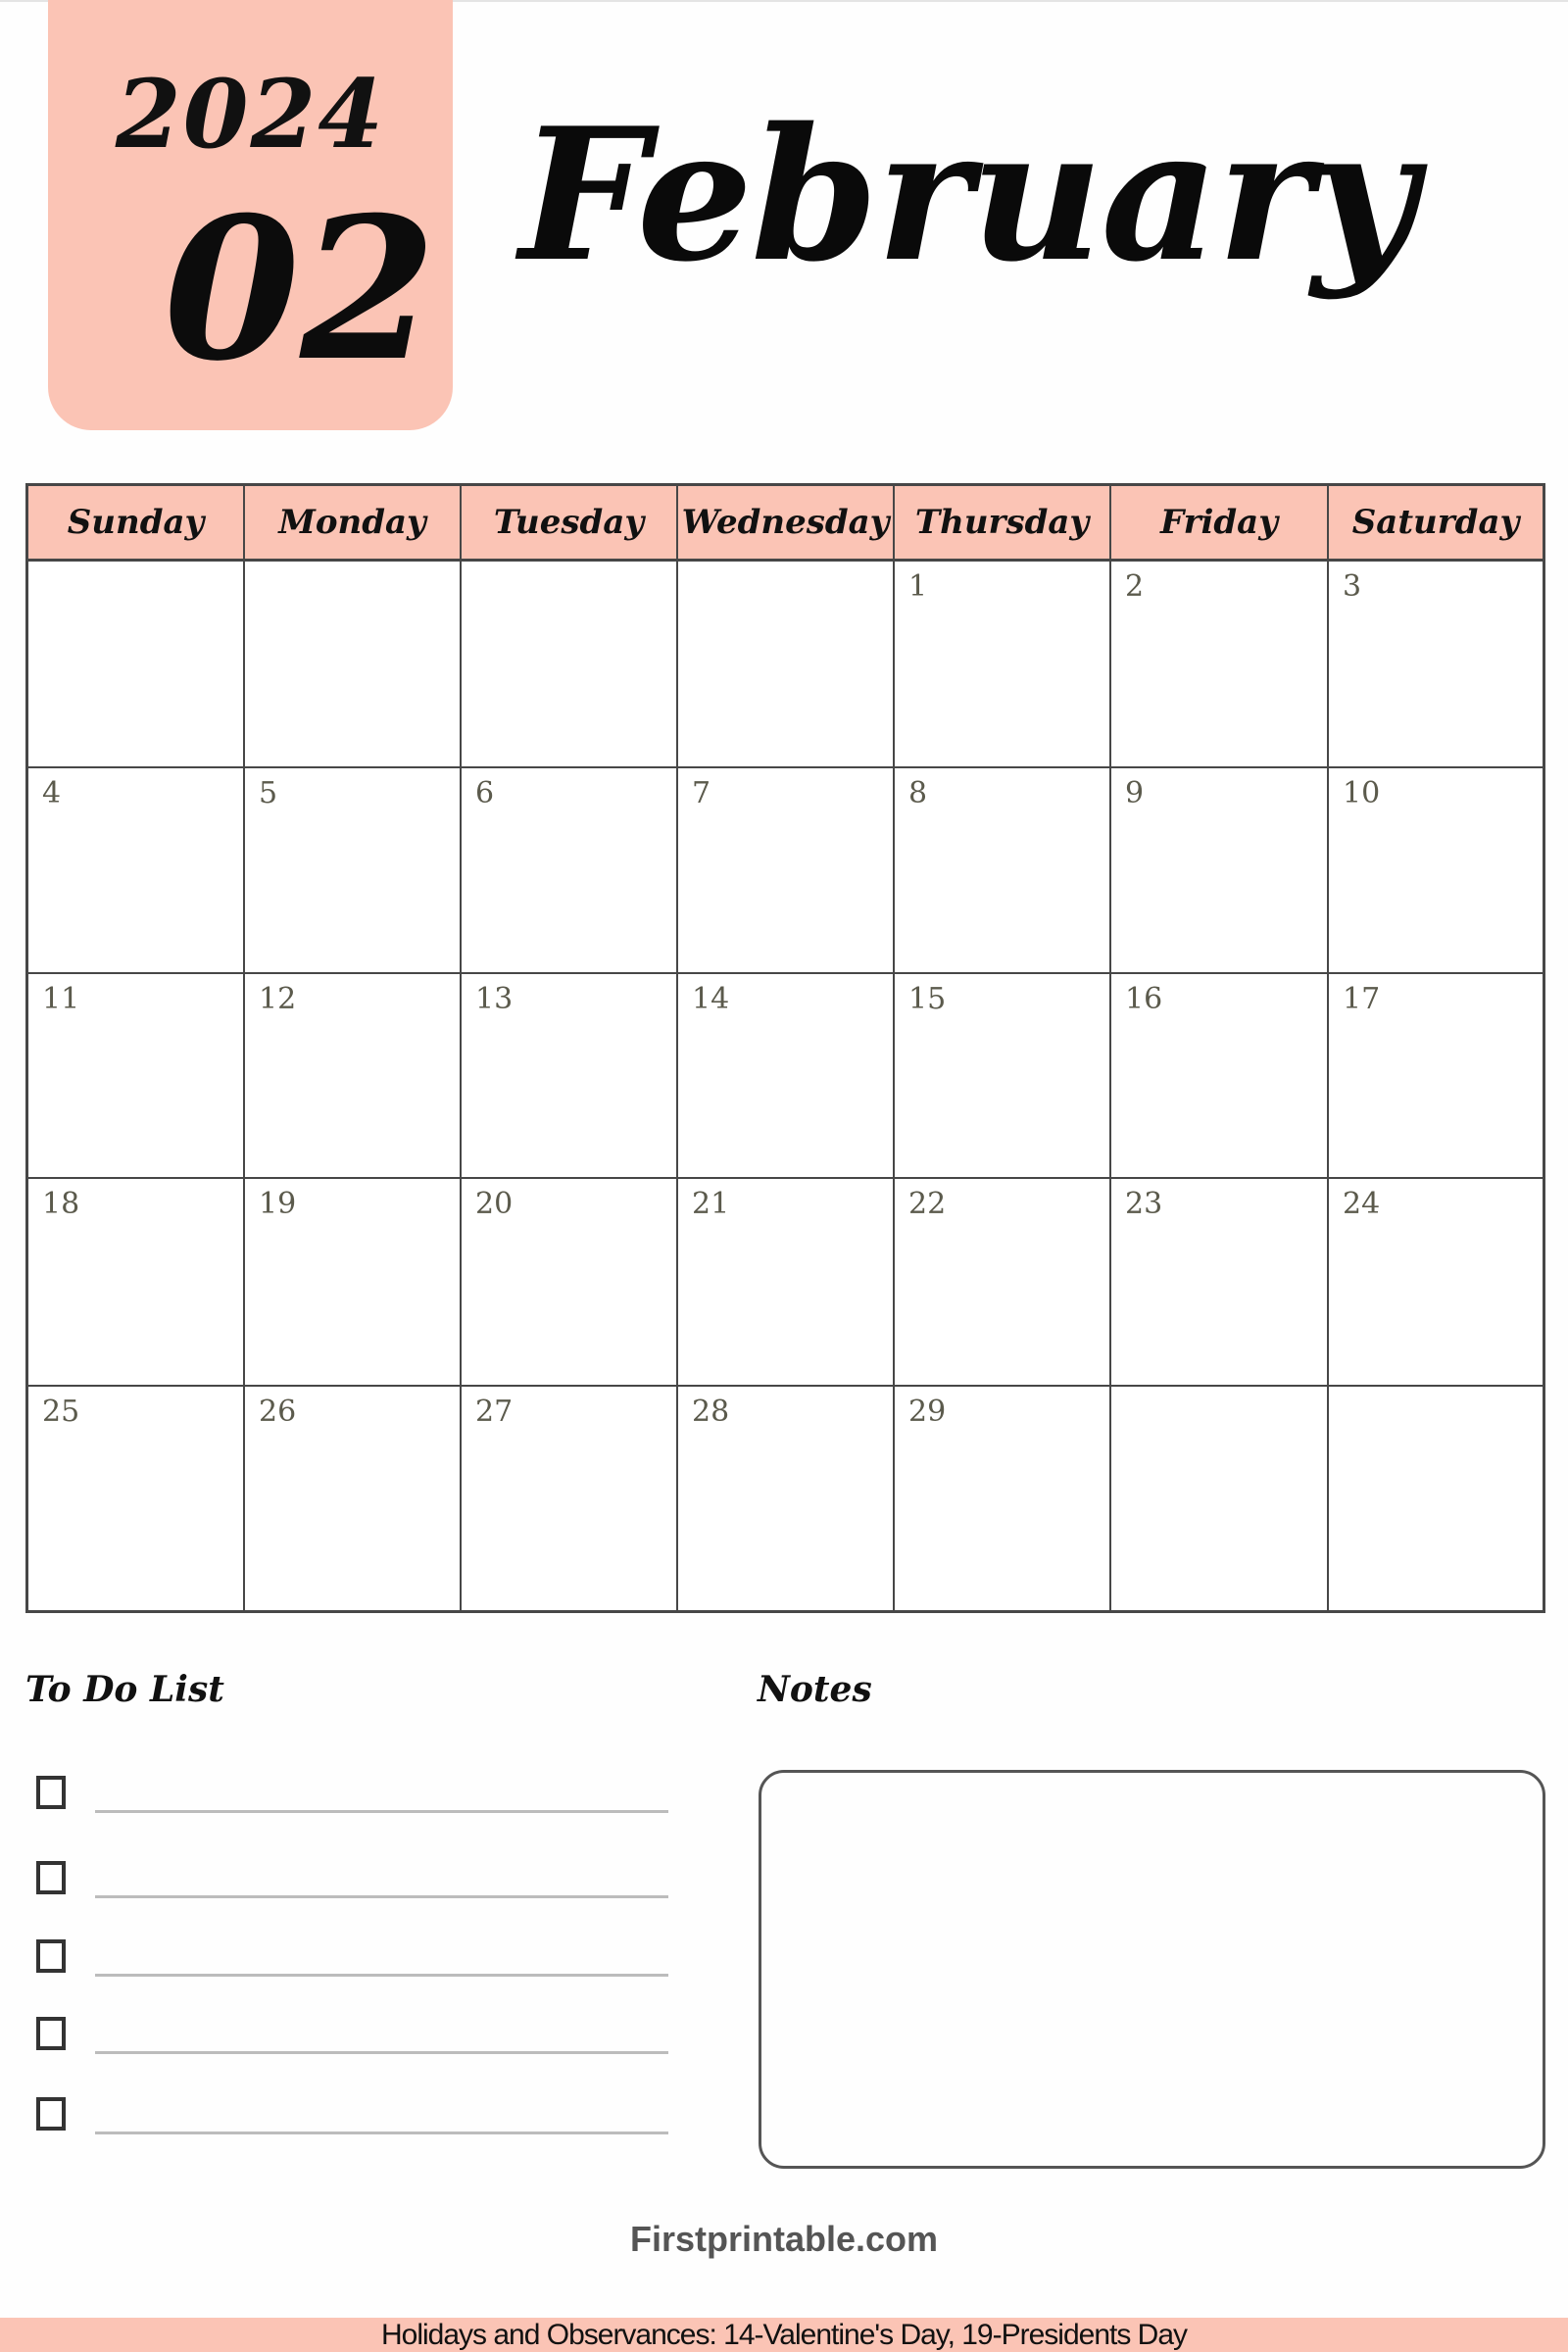  I want to click on brand-watermark: Firstprintable.com, so click(784, 2239).